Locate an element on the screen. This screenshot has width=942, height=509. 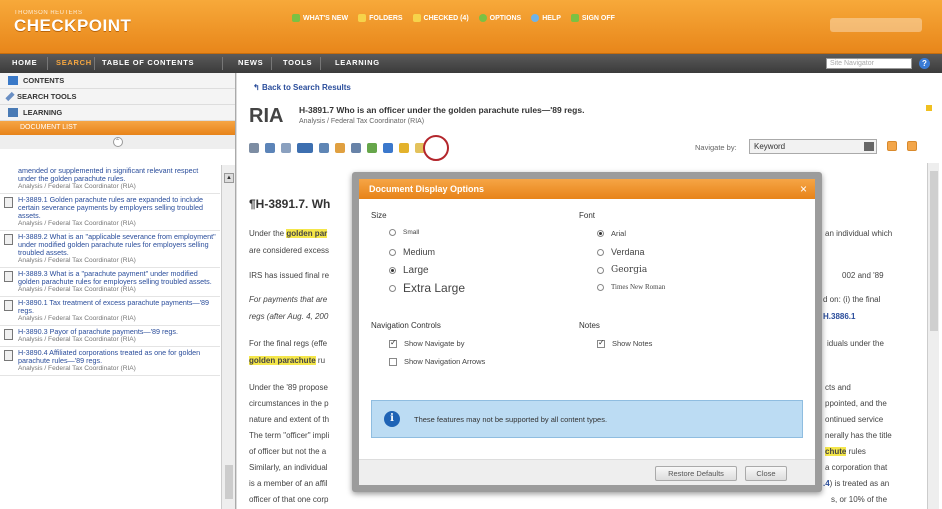
font-option-times-new-roman: Times New Roman is located at coordinates (631, 287).